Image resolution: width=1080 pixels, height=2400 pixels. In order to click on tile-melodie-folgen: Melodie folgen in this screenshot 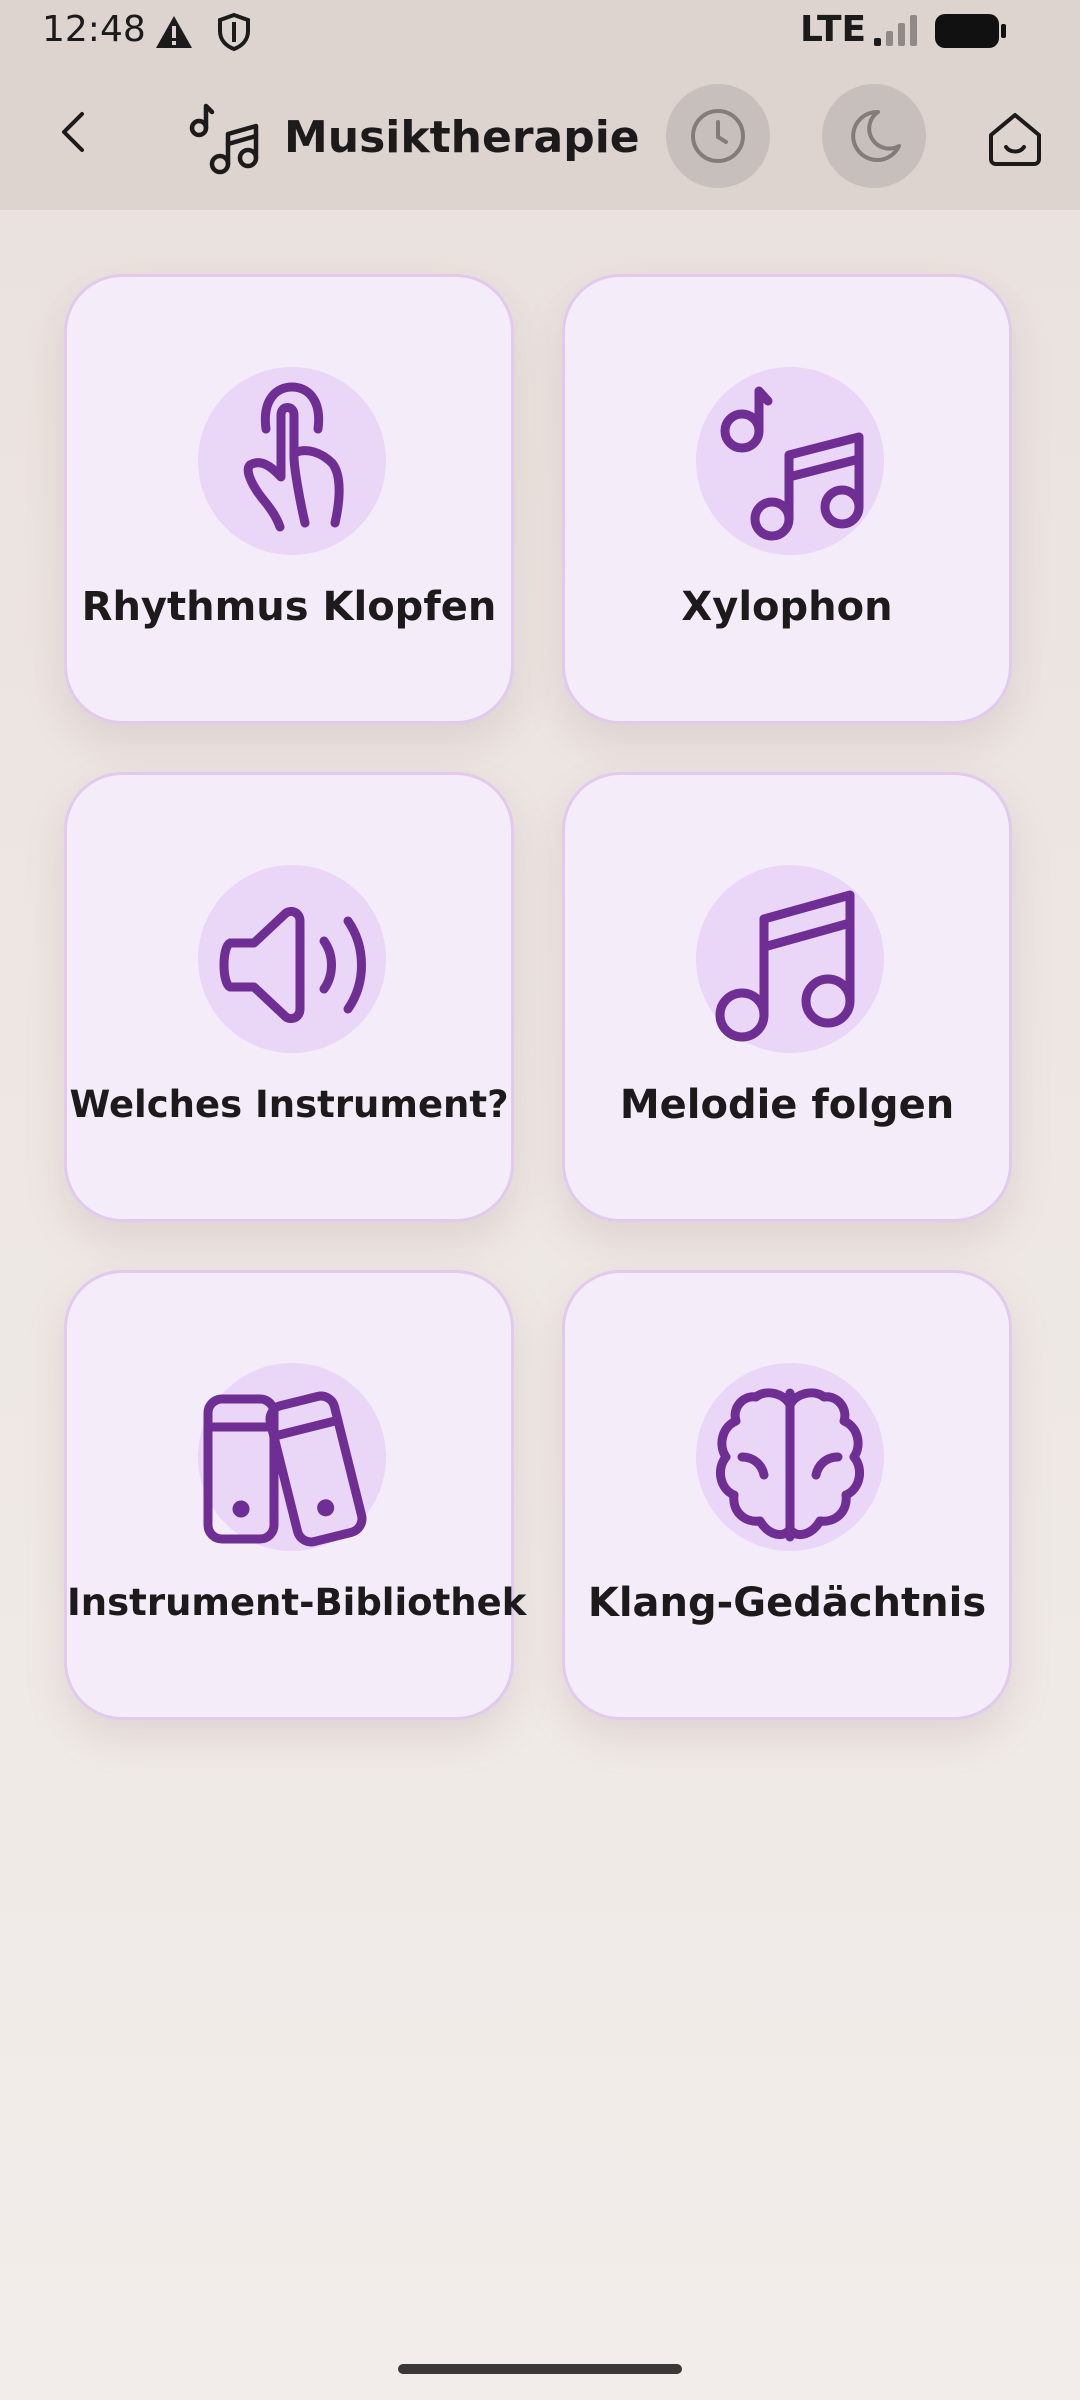, I will do `click(787, 997)`.